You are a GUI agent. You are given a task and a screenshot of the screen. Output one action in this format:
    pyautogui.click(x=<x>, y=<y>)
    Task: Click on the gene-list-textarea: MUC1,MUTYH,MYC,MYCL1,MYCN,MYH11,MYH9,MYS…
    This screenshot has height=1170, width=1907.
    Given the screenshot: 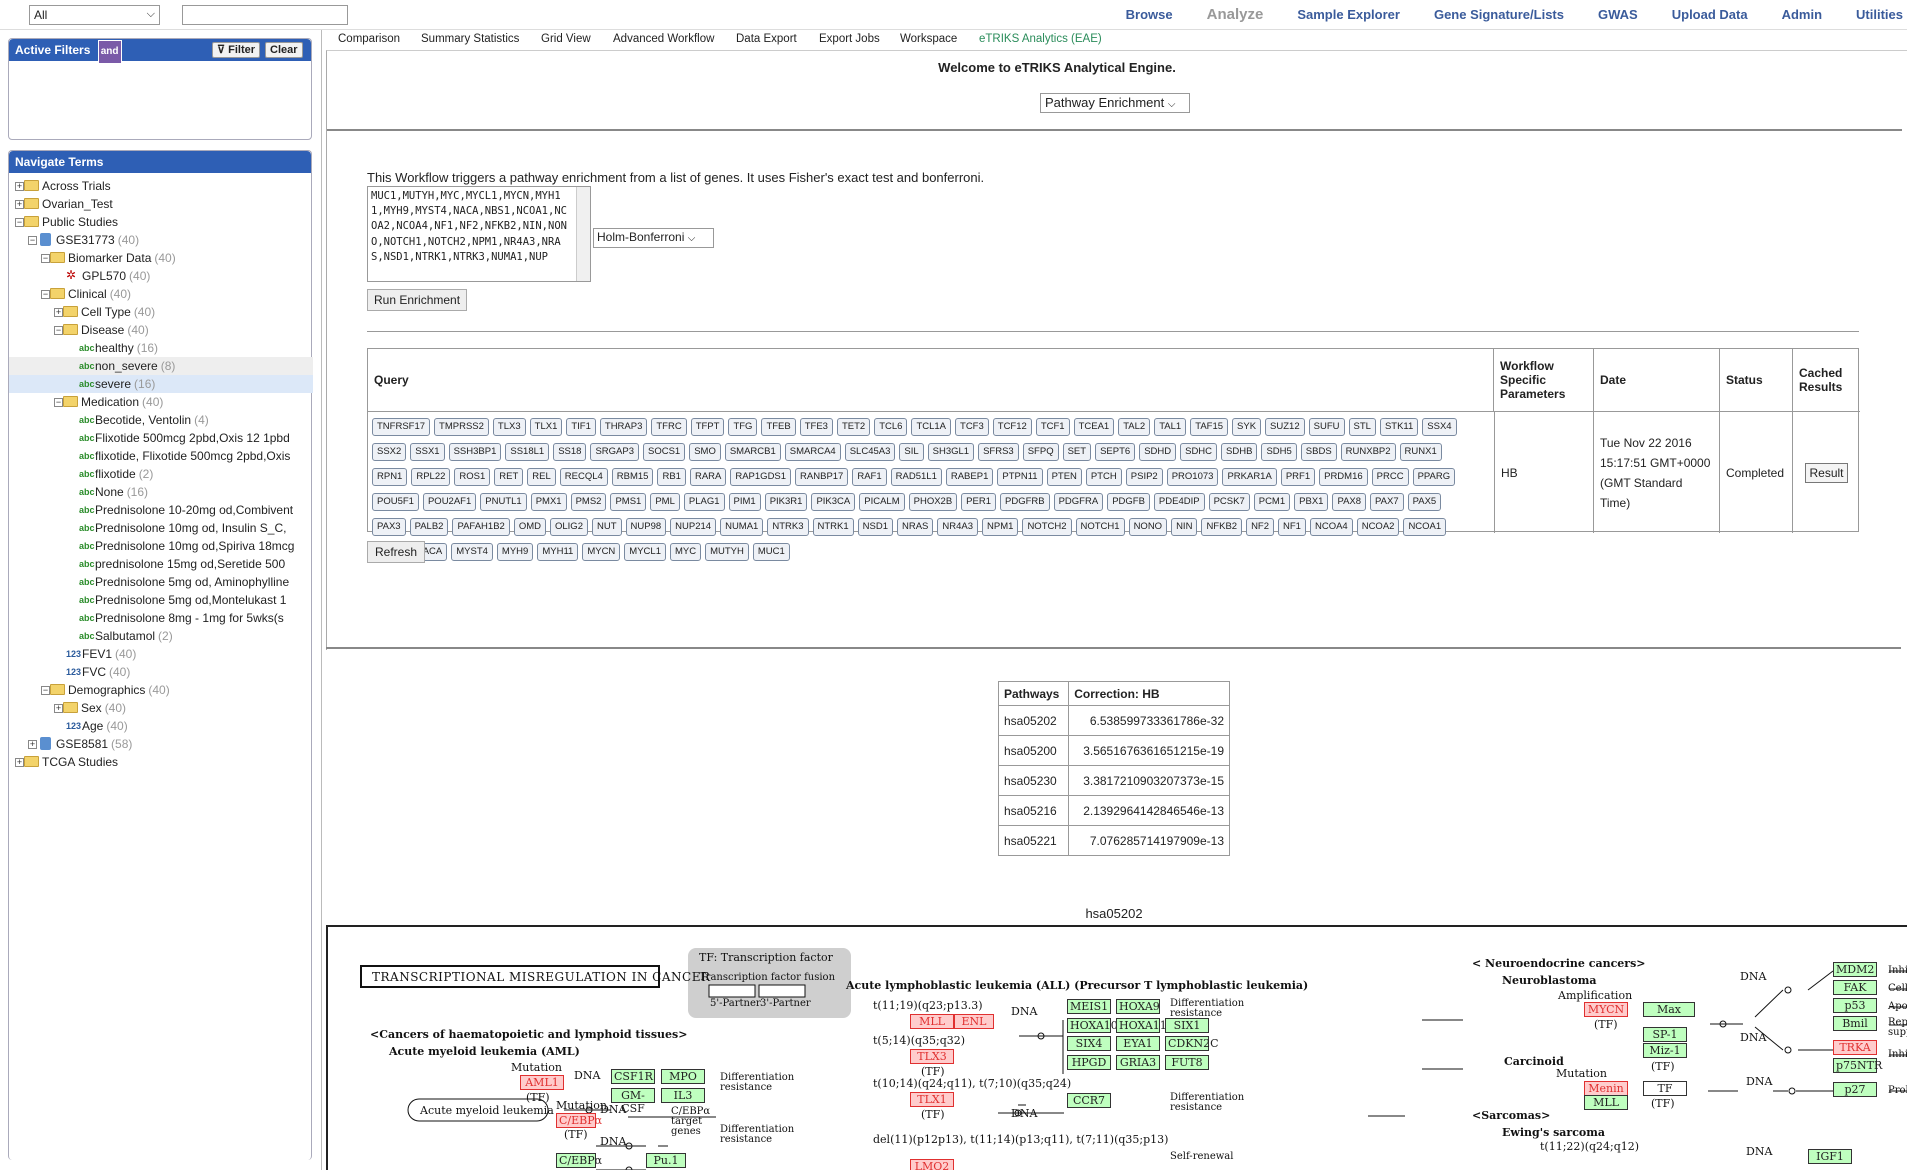 What is the action you would take?
    pyautogui.click(x=479, y=234)
    